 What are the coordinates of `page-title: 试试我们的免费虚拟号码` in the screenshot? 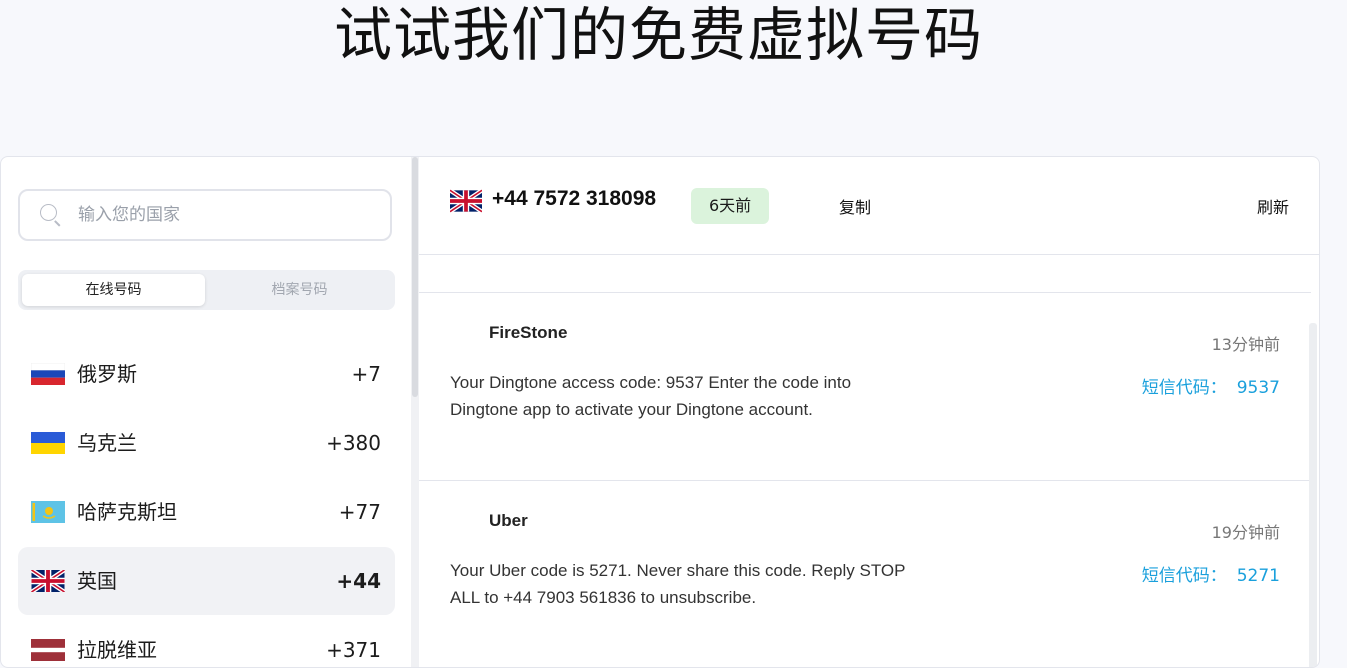 It's located at (658, 35).